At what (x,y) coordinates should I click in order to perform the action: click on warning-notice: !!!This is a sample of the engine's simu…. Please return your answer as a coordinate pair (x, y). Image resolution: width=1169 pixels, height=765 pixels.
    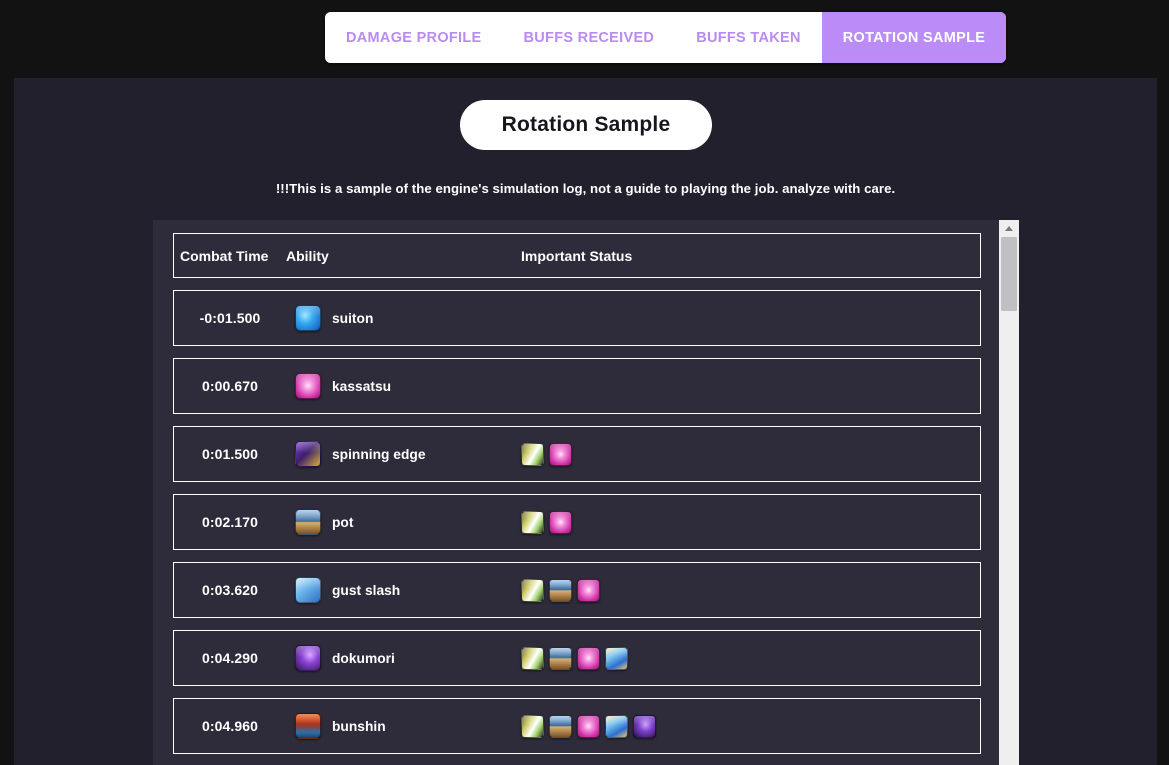
    Looking at the image, I should click on (585, 188).